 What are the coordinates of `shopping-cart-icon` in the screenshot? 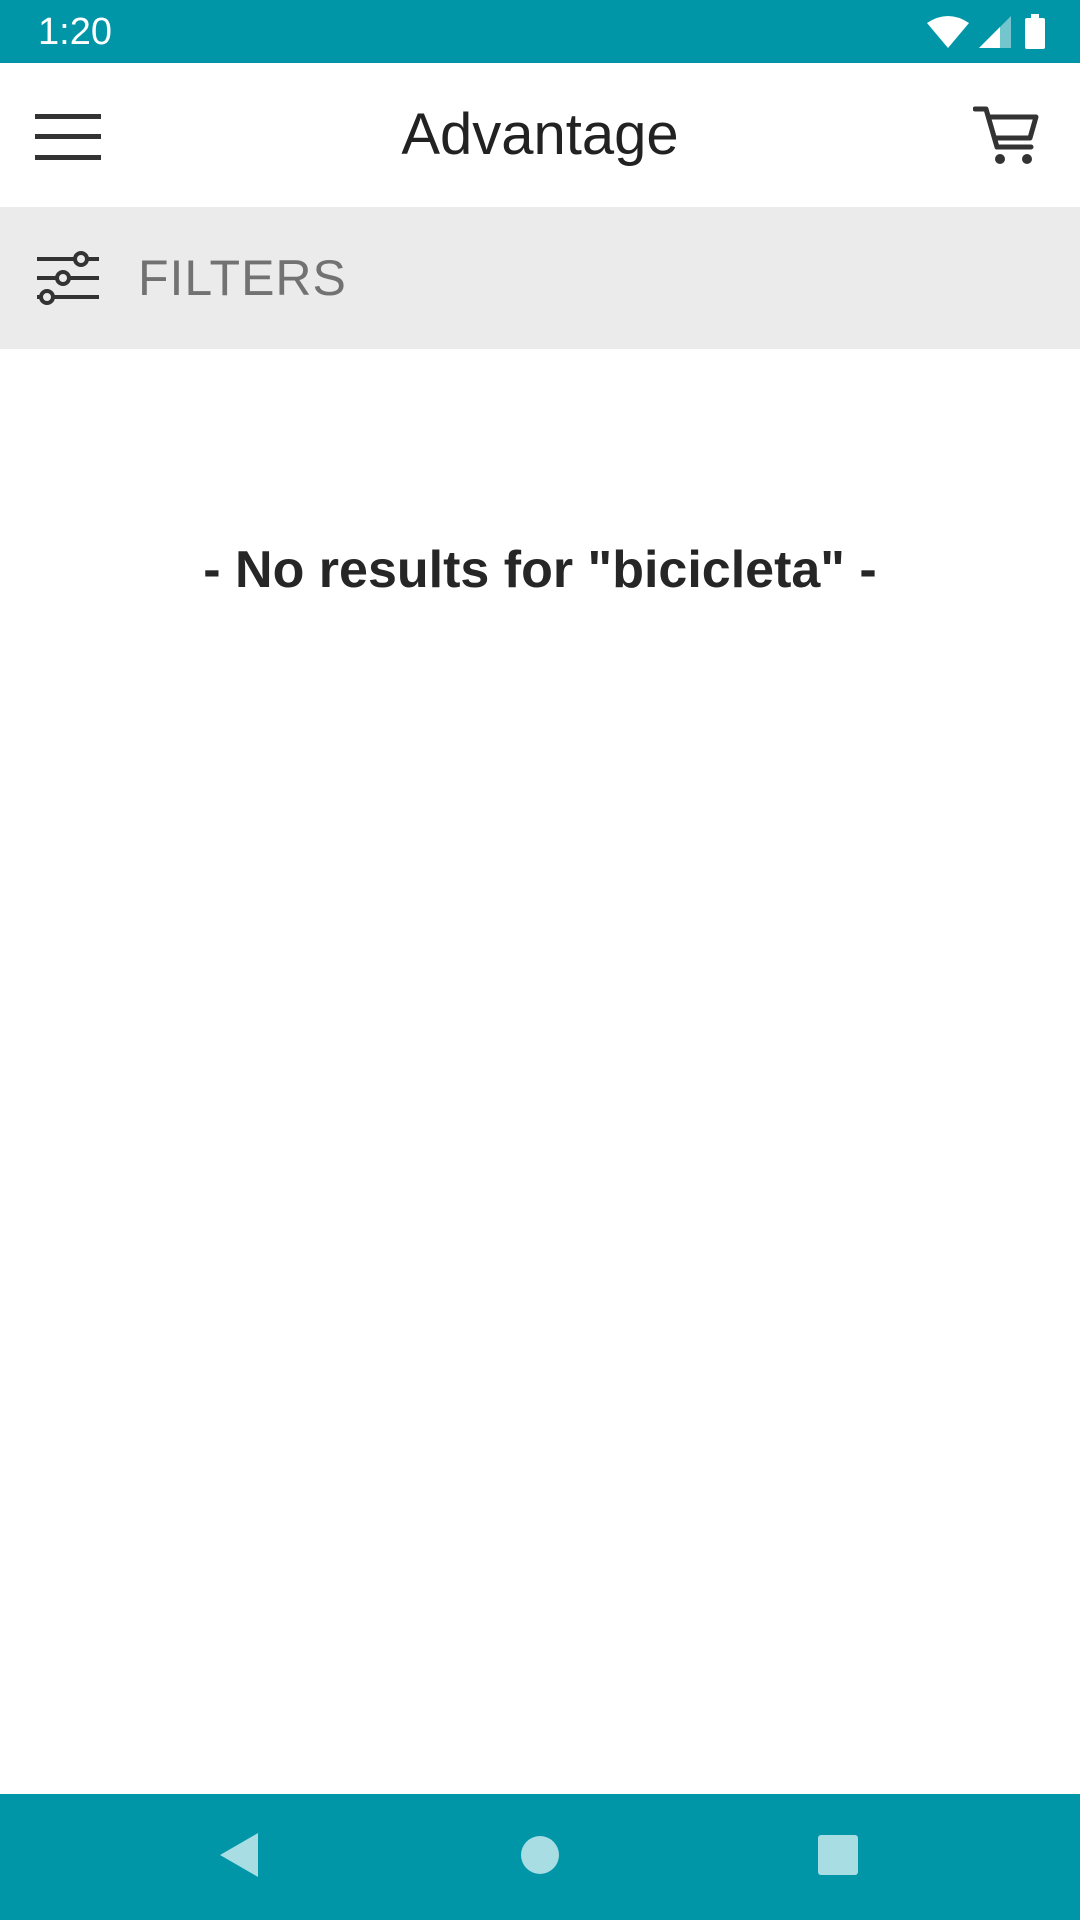 It's located at (1005, 138).